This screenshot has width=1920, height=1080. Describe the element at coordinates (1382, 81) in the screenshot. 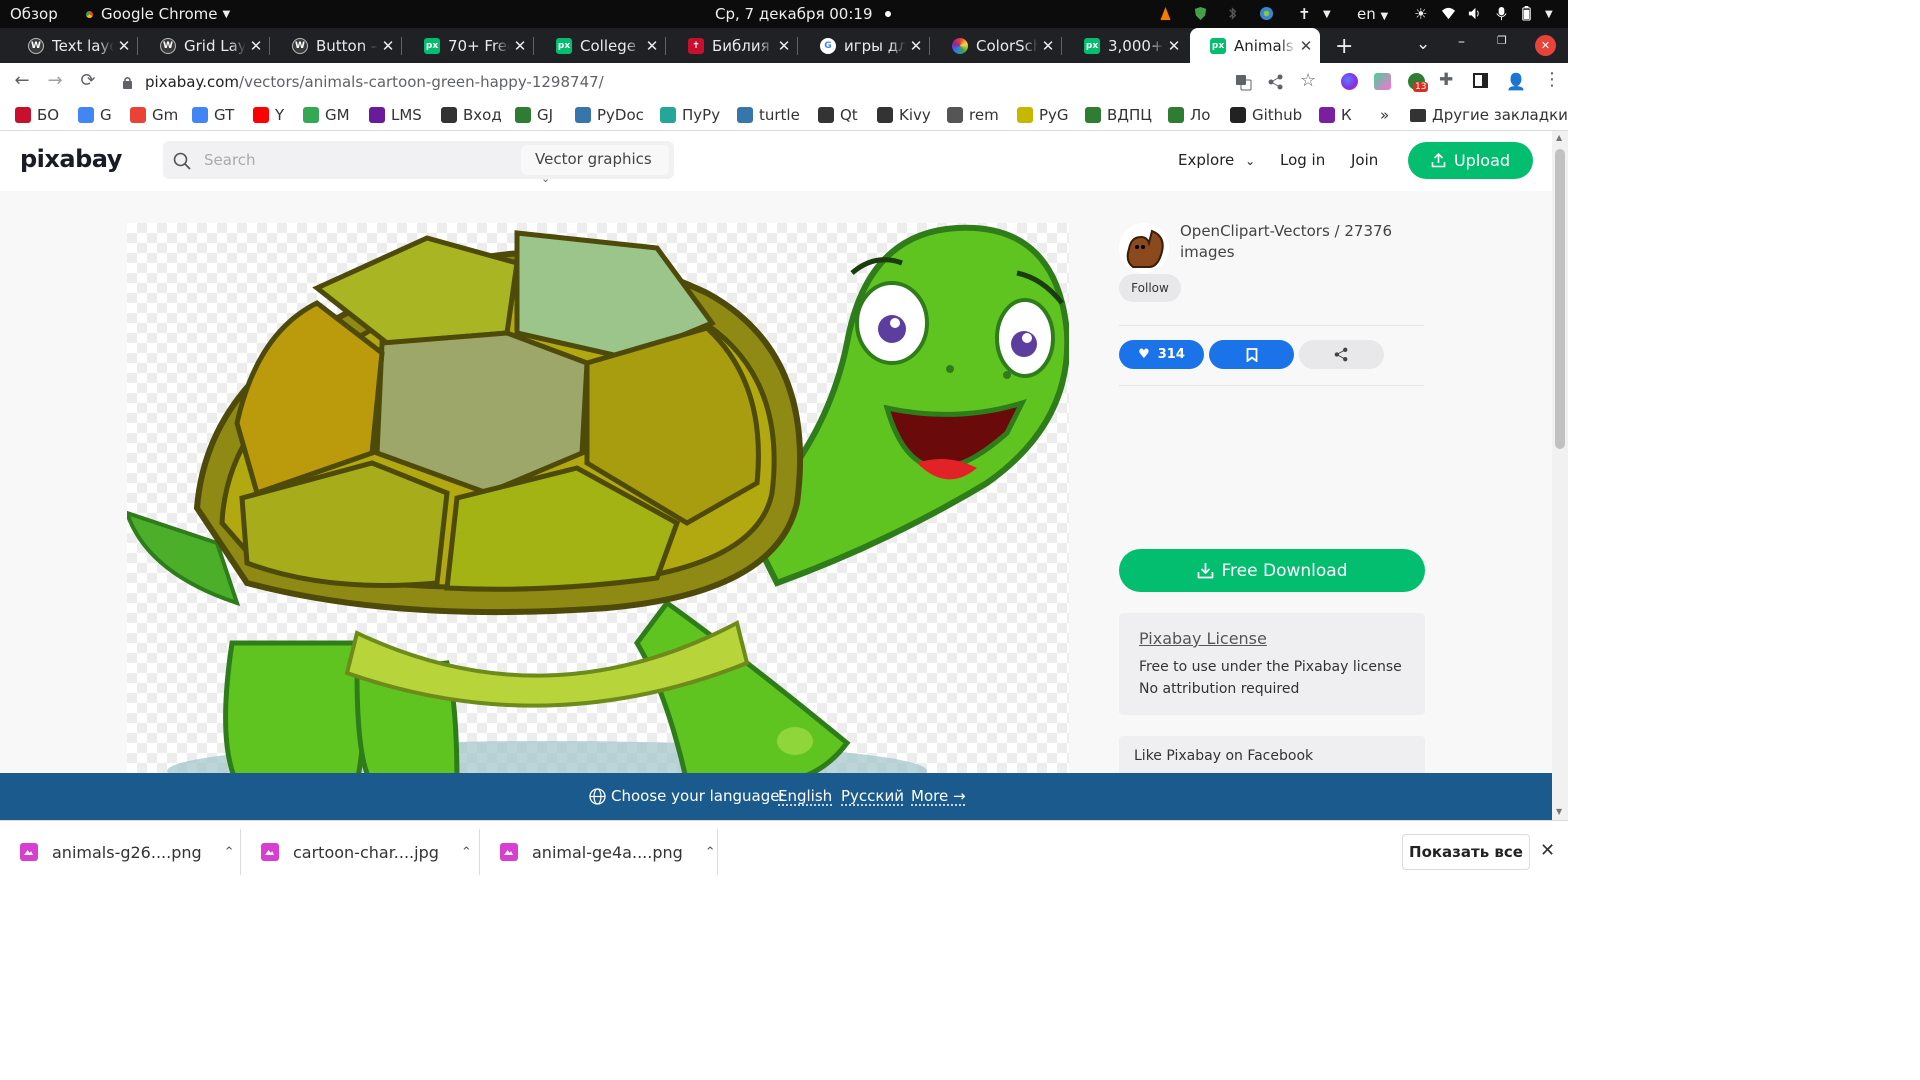

I see `extension-colorzilla-icon` at that location.